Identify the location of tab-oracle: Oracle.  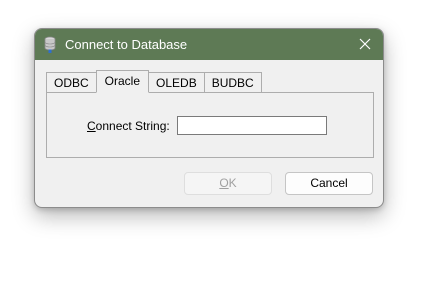
(122, 81).